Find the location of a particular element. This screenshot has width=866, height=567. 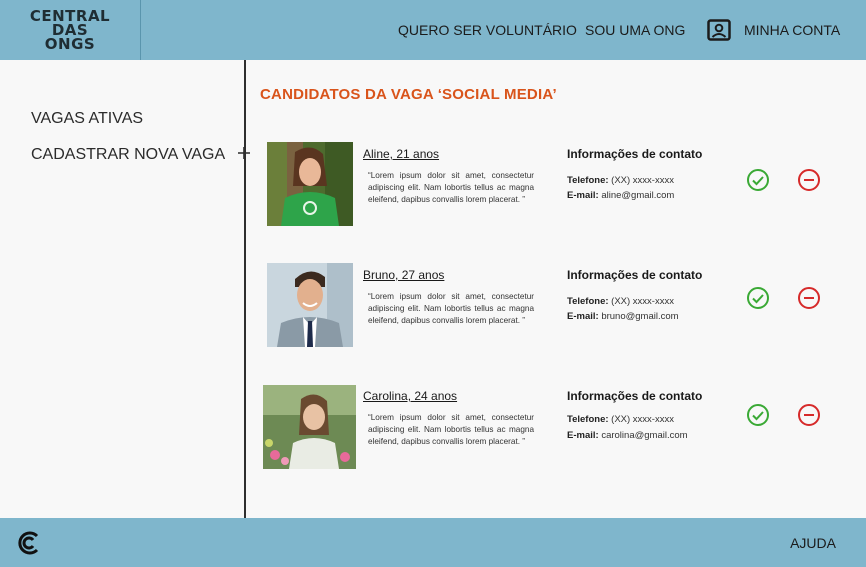

email-value: bruno@gmail.com is located at coordinates (640, 316).